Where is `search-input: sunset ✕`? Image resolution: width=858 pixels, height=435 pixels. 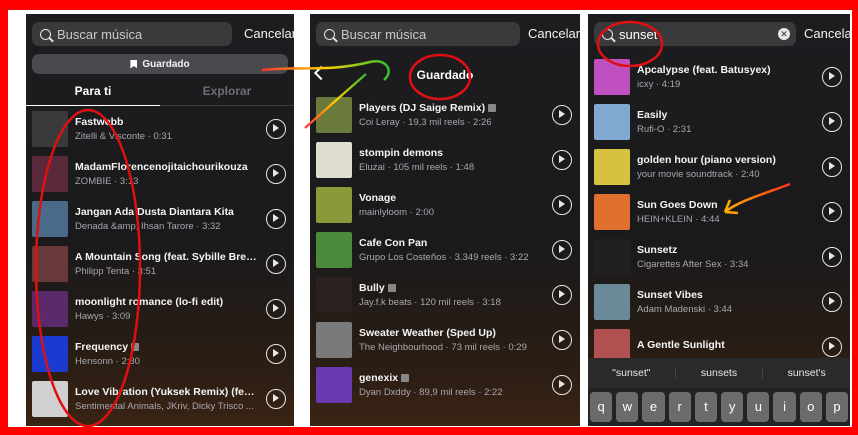 search-input: sunset ✕ is located at coordinates (695, 34).